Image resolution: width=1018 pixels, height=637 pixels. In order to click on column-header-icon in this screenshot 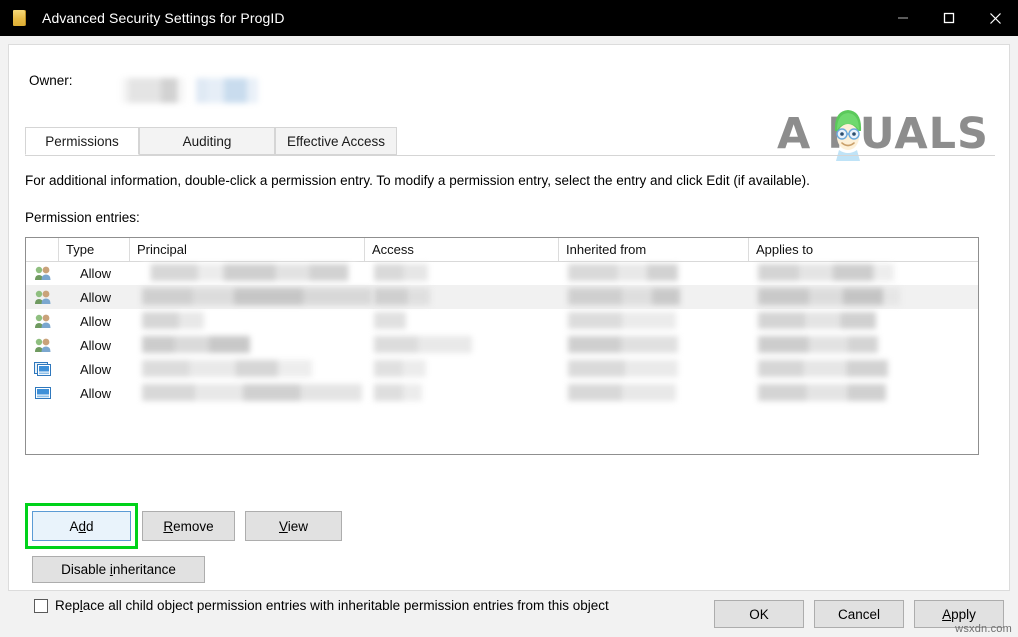, I will do `click(42, 249)`.